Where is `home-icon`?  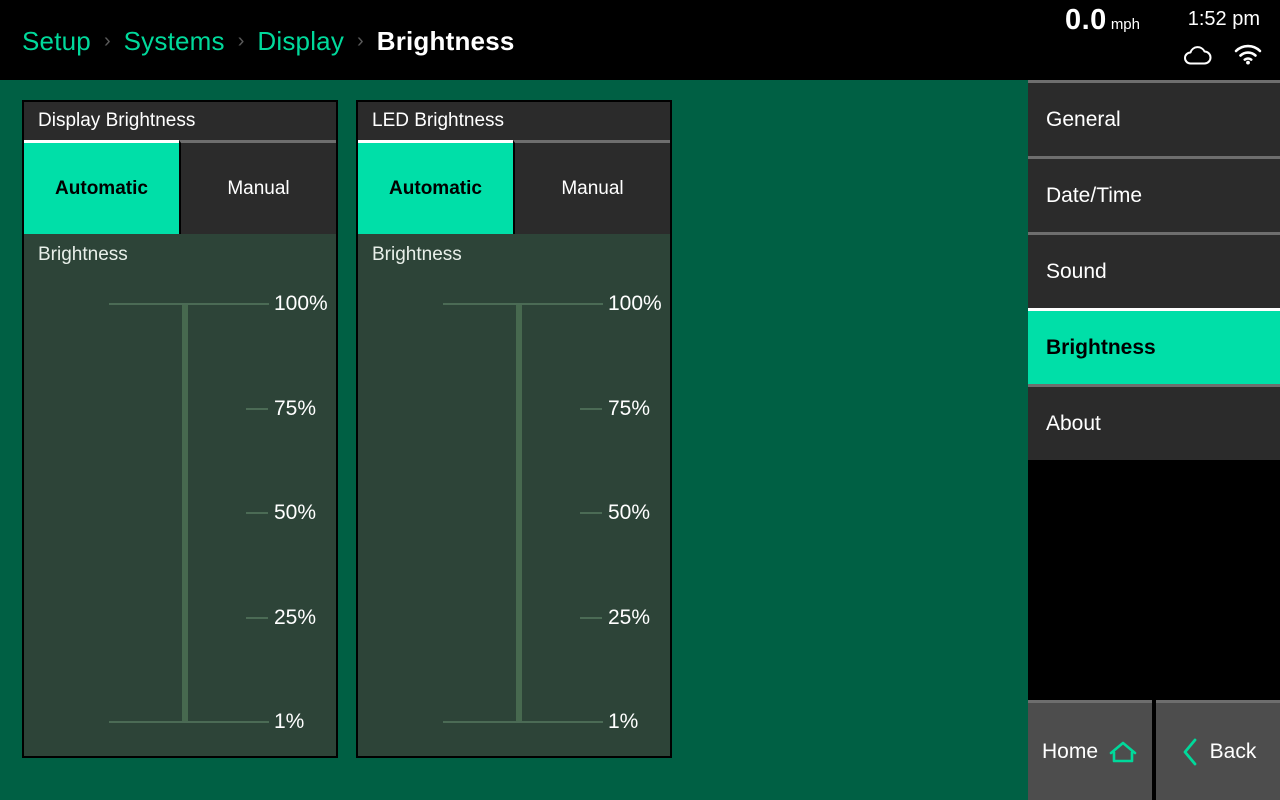 home-icon is located at coordinates (1123, 752).